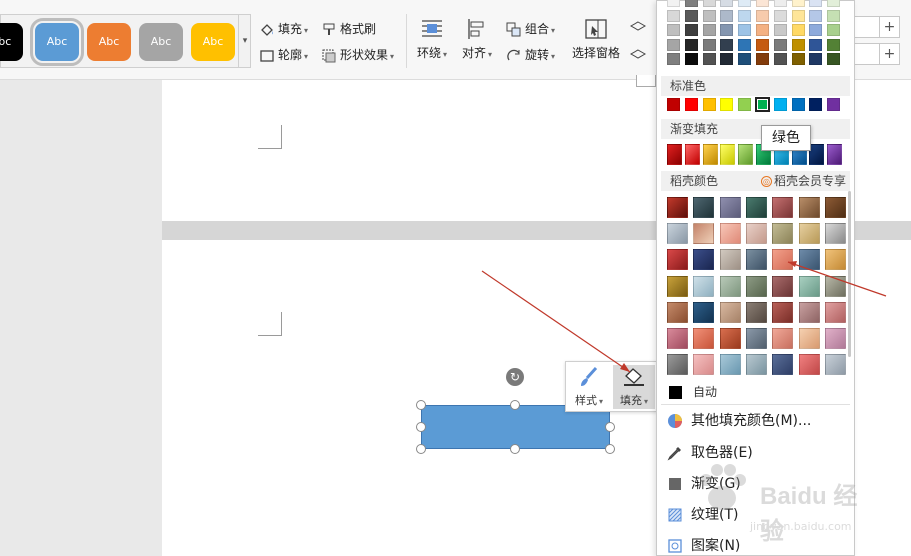  Describe the element at coordinates (161, 42) in the screenshot. I see `style-swatch-gray: Abc` at that location.